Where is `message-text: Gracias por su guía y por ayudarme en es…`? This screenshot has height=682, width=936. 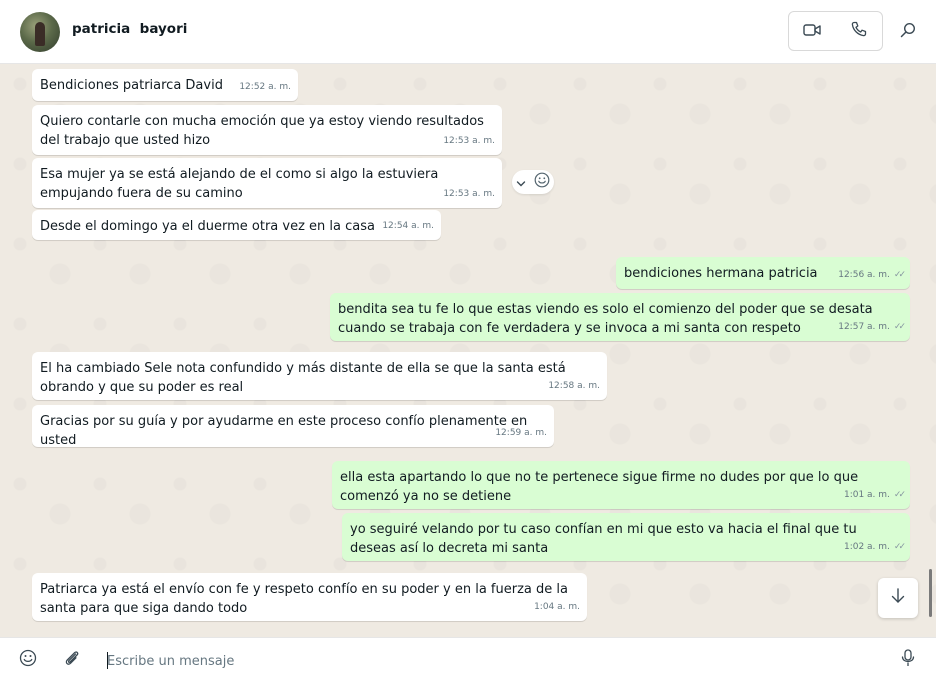
message-text: Gracias por su guía y por ayudarme en es… is located at coordinates (284, 431).